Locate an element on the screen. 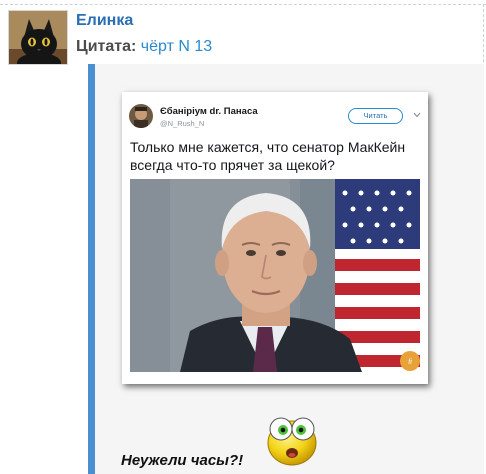 Image resolution: width=486 pixels, height=474 pixels. quote-author-link: чёрт N 13 is located at coordinates (176, 46).